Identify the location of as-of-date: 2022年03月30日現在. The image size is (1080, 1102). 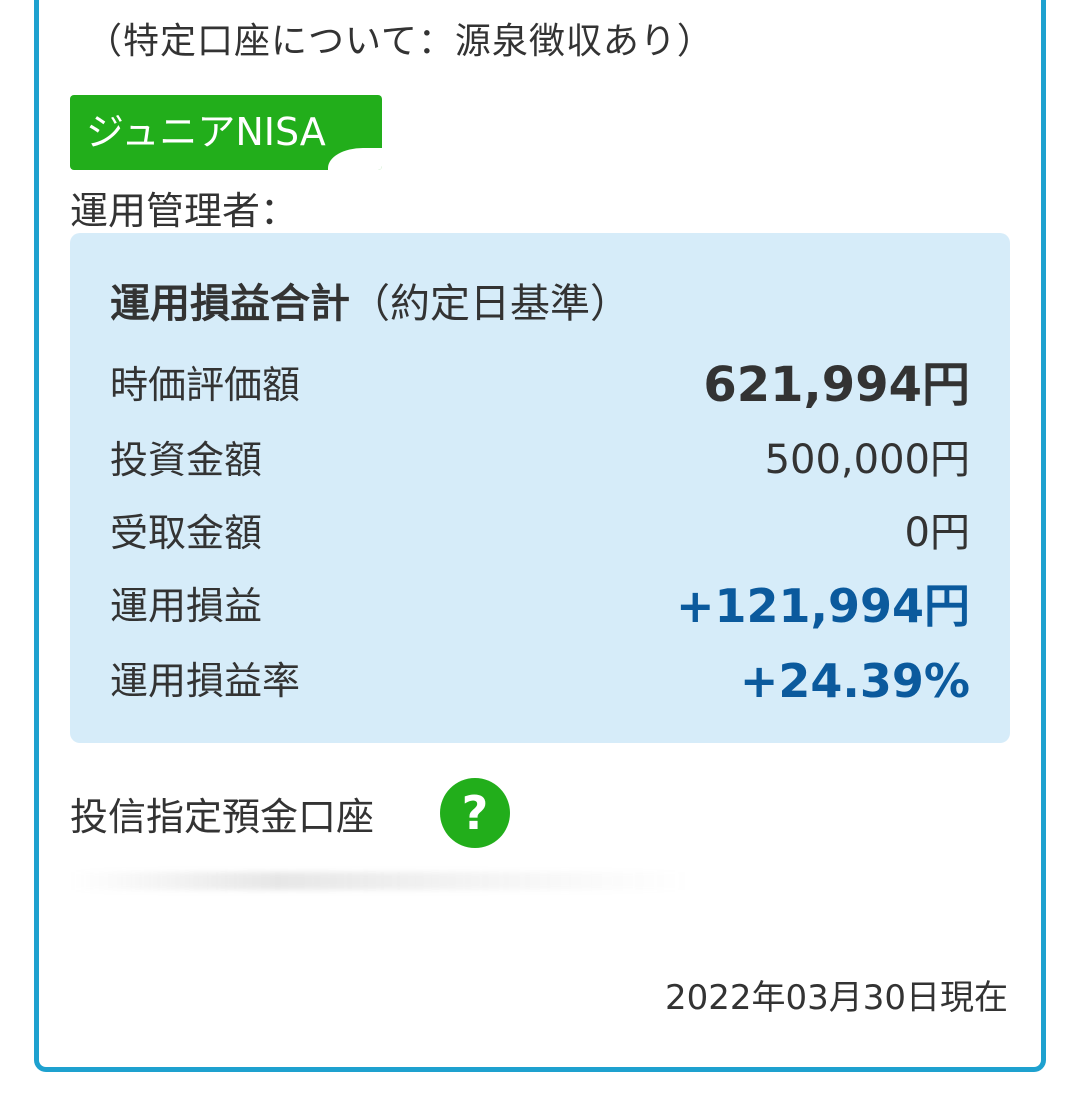
(836, 998).